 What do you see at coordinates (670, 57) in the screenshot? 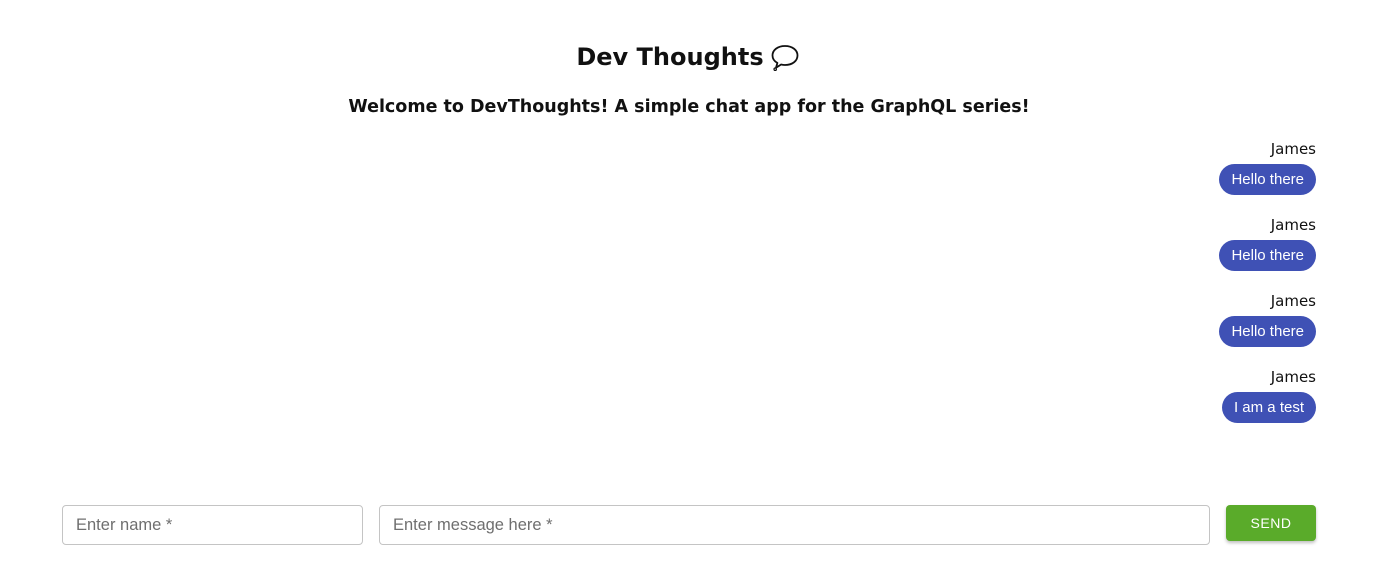
I see `app-title-text: Dev Thoughts` at bounding box center [670, 57].